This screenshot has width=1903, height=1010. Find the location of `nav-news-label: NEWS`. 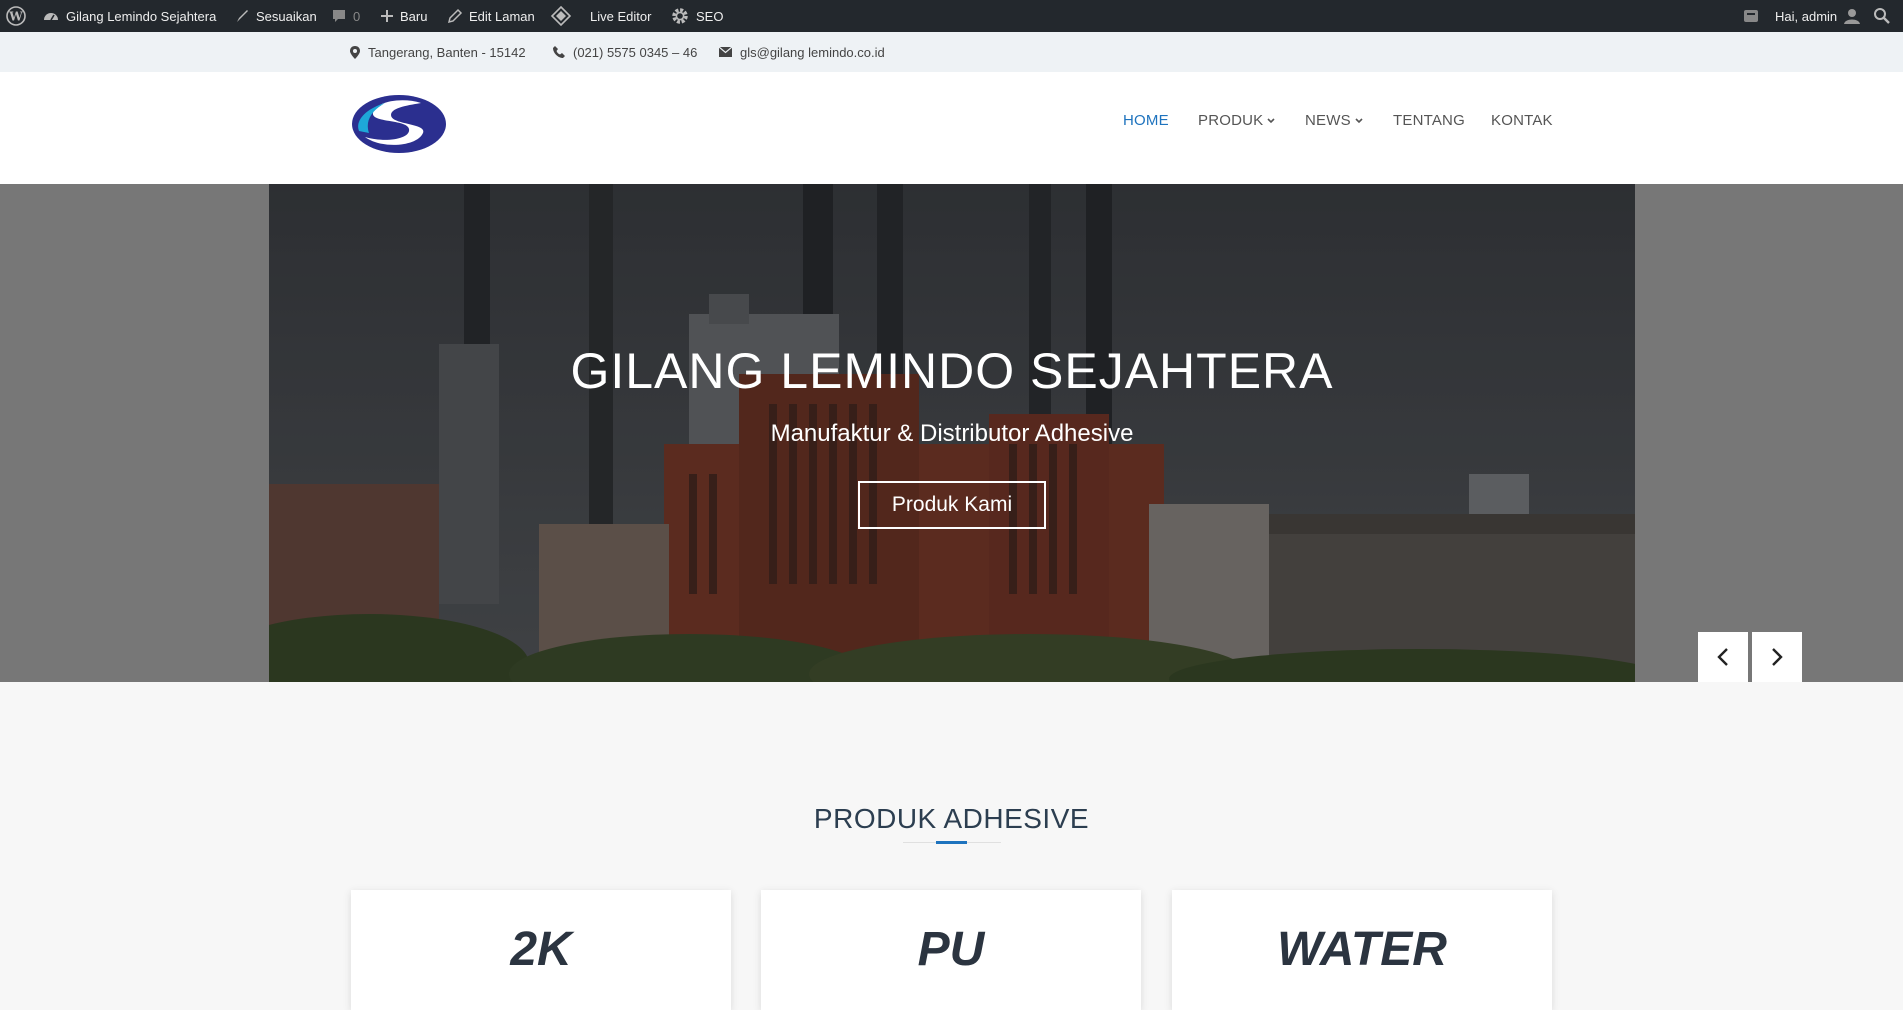

nav-news-label: NEWS is located at coordinates (1328, 120).